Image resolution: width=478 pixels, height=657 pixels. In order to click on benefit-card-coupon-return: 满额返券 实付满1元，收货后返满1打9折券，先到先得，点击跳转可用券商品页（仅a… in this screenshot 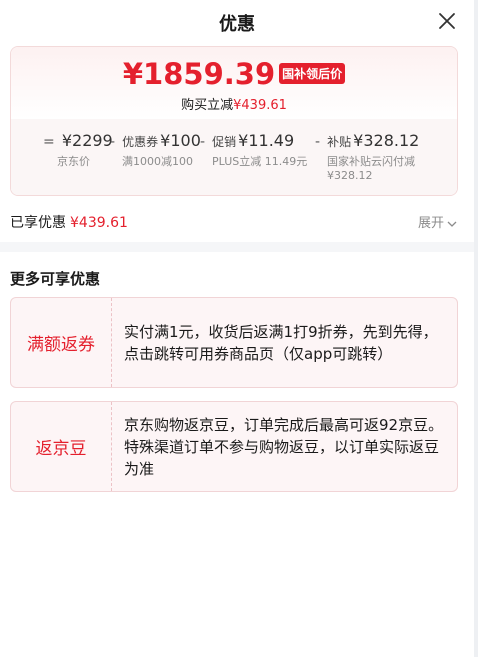, I will do `click(234, 342)`.